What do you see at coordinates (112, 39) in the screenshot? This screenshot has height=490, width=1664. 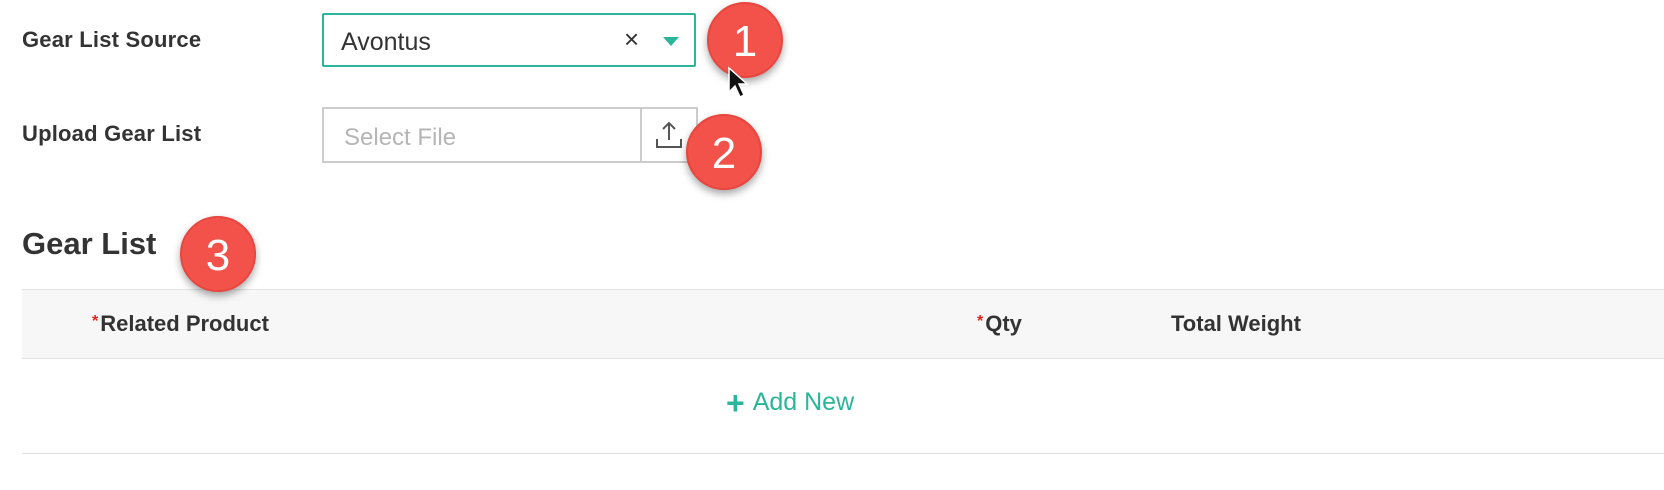 I see `gear-list-source-label: Gear List Source` at bounding box center [112, 39].